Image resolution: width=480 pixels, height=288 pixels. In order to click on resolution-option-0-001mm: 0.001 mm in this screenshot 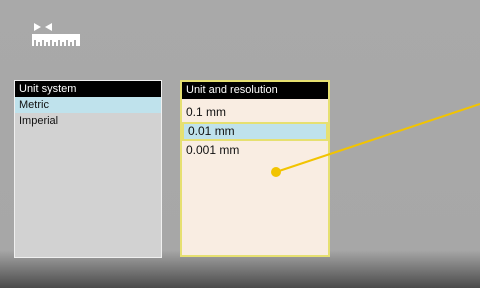, I will do `click(255, 150)`.